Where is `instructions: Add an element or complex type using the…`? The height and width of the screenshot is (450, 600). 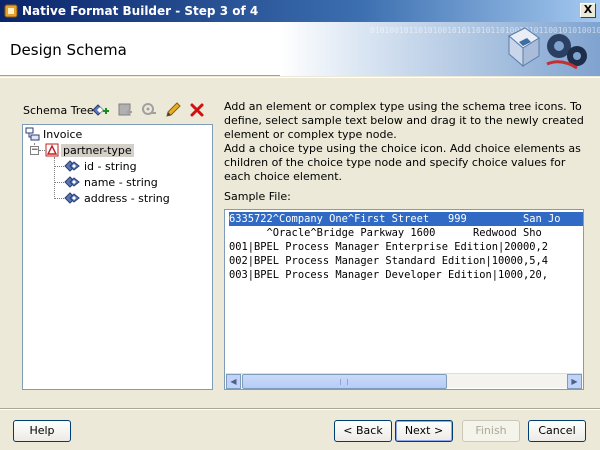
instructions: Add an element or complex type using the… is located at coordinates (409, 142).